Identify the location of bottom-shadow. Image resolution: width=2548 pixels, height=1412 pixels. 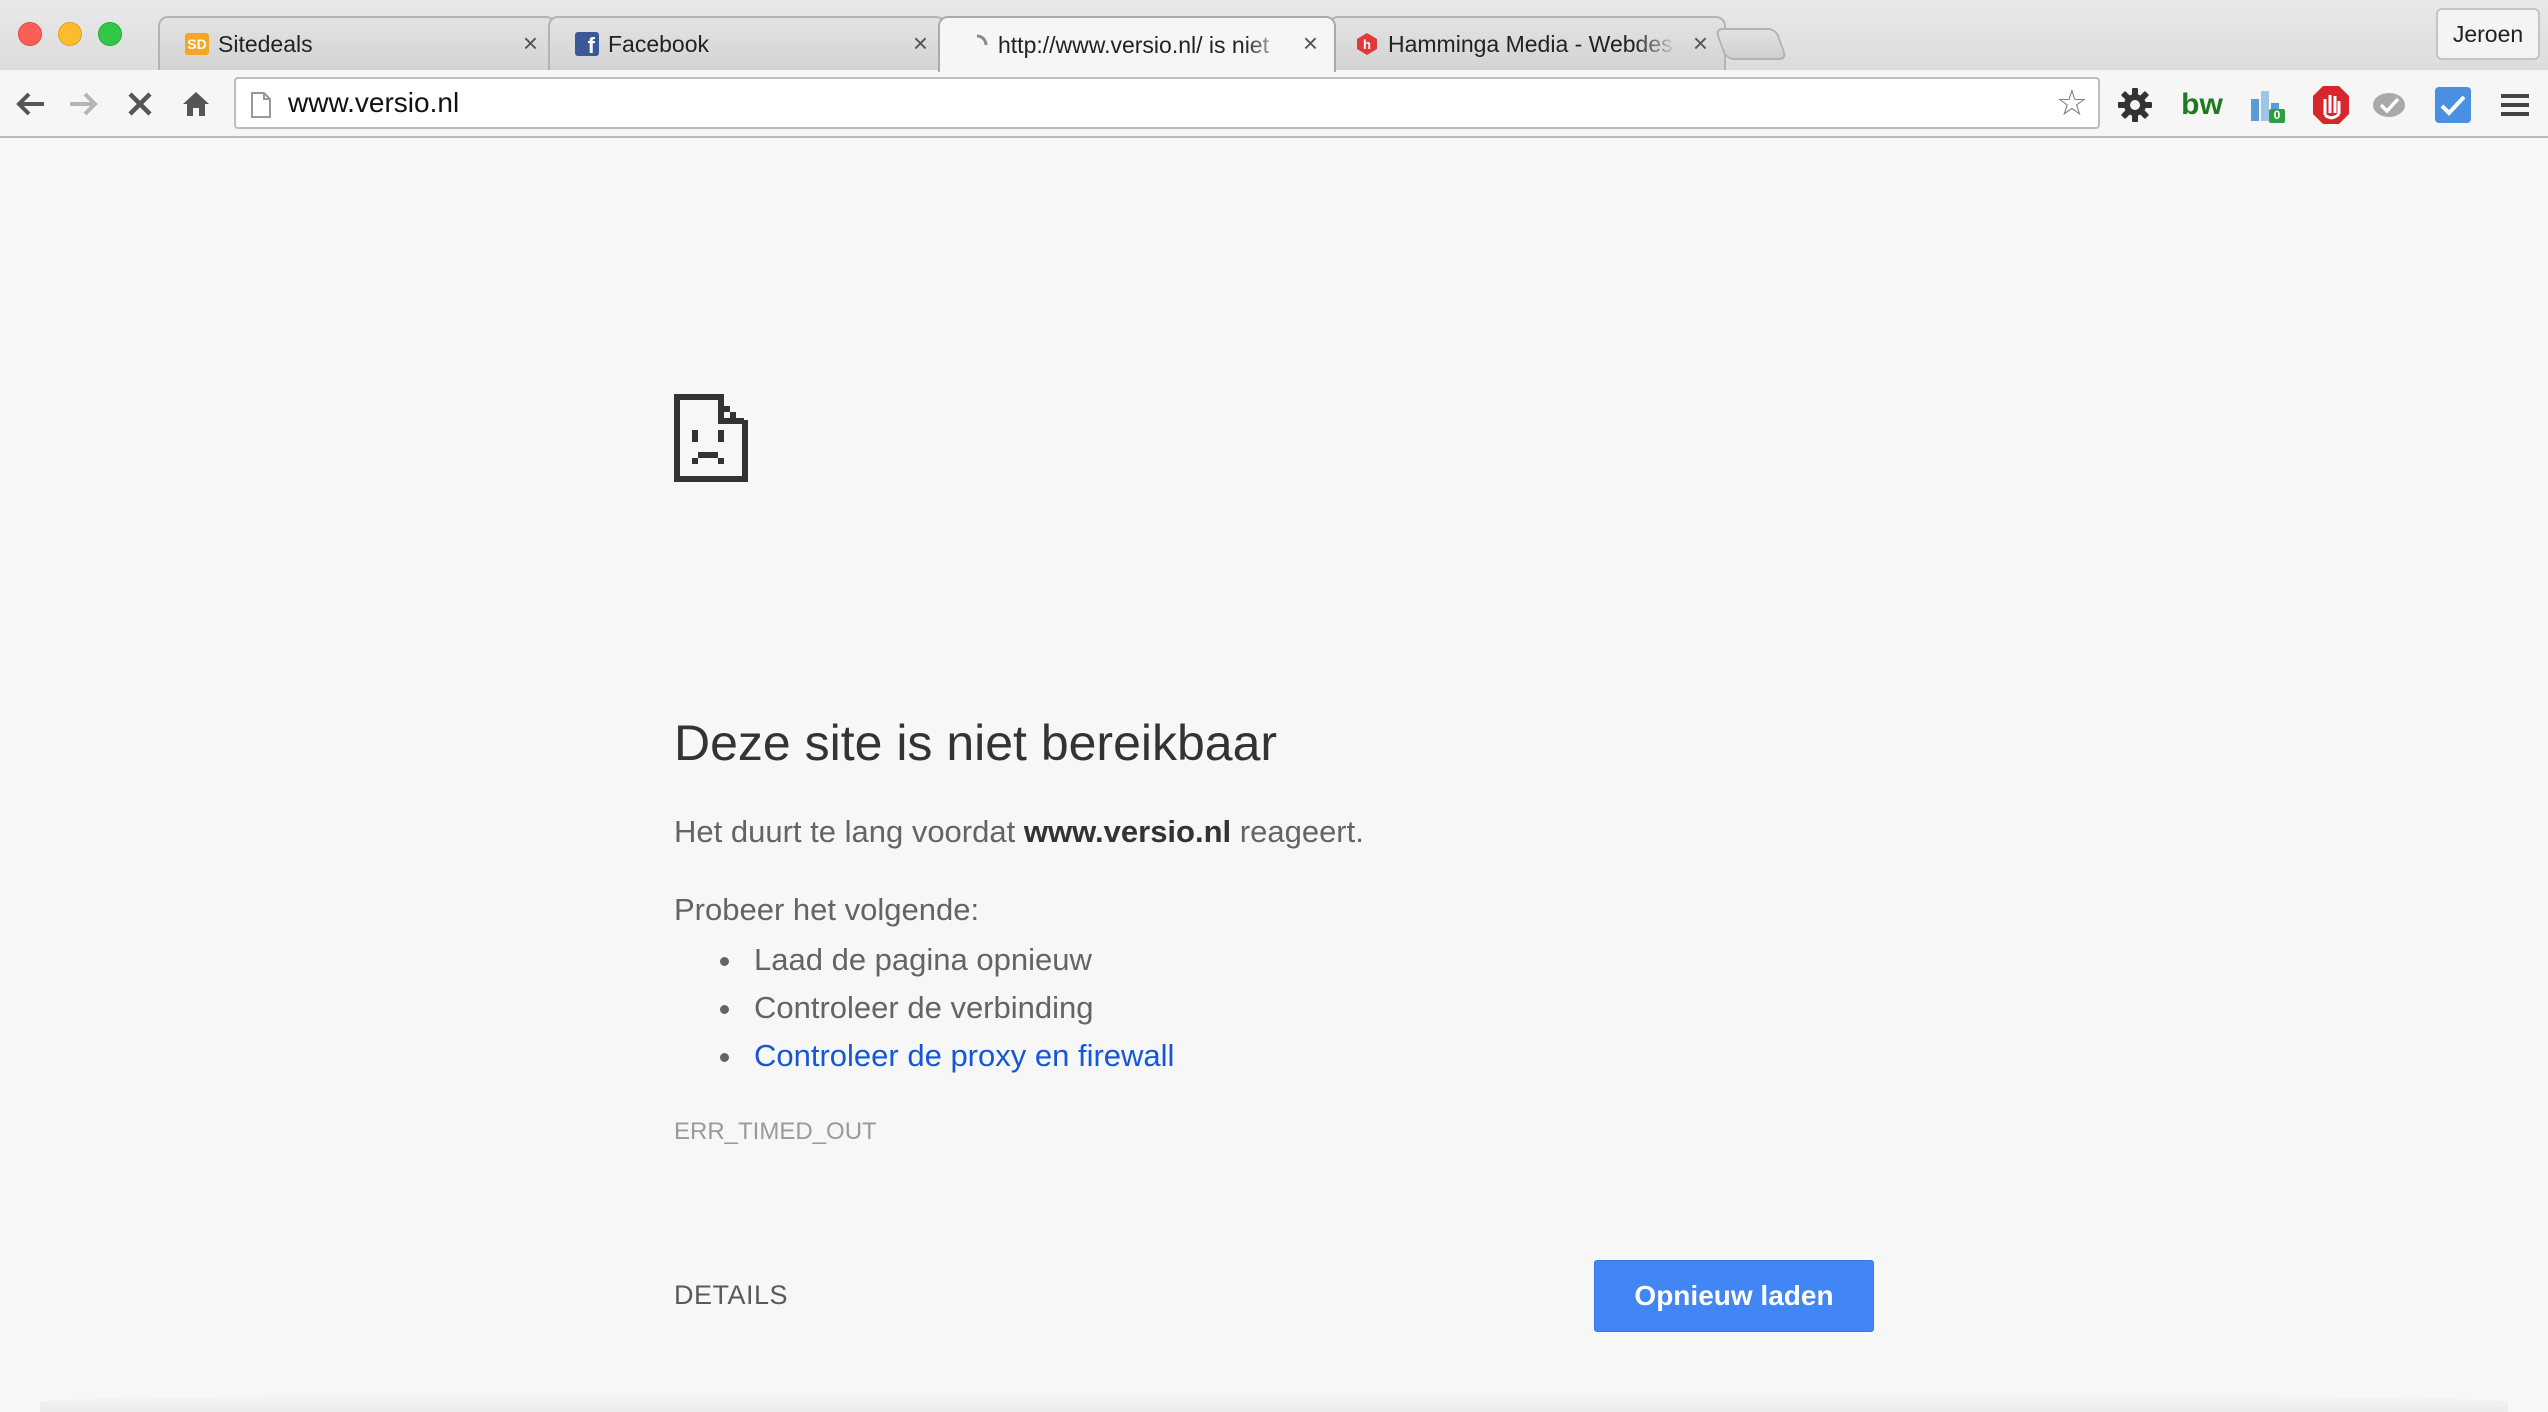
(1274, 1402).